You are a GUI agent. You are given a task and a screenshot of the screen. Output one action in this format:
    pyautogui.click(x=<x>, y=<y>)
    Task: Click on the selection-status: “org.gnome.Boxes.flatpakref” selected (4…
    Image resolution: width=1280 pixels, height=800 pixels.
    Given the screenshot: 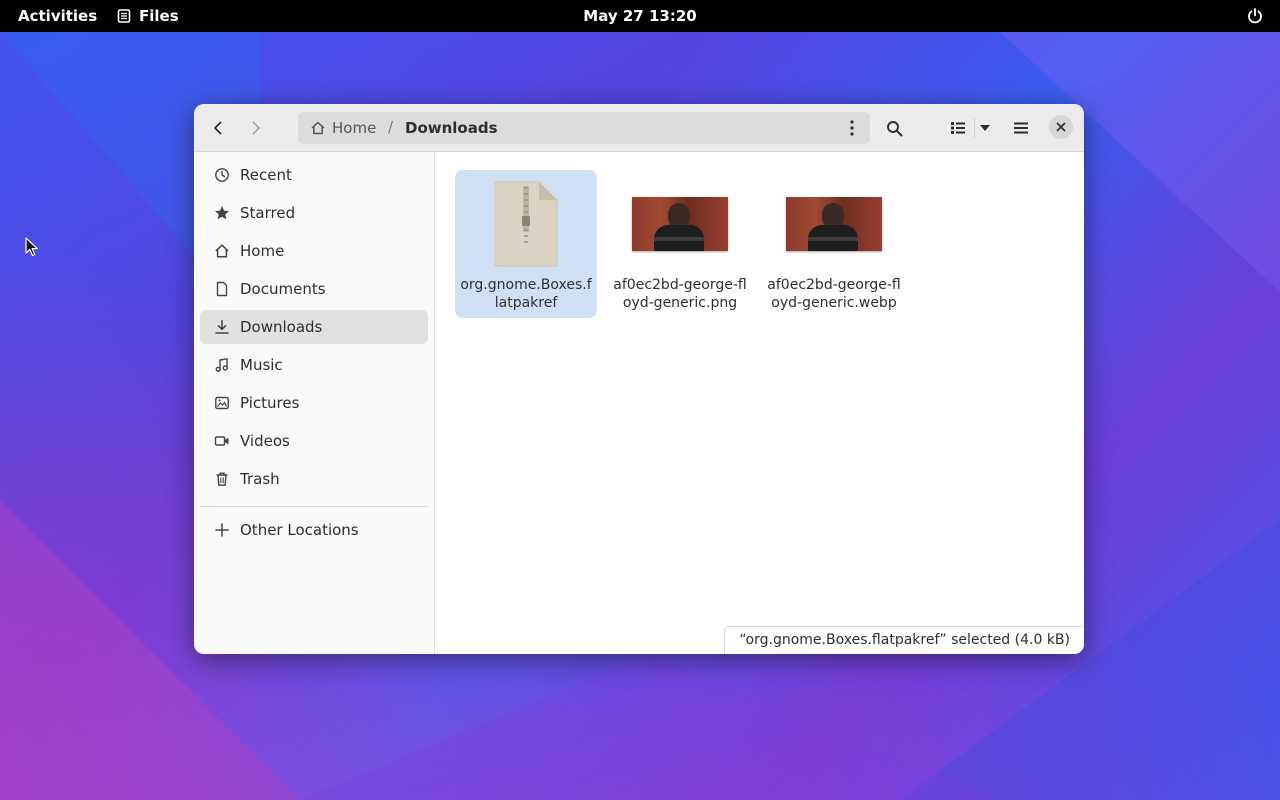 What is the action you would take?
    pyautogui.click(x=904, y=640)
    